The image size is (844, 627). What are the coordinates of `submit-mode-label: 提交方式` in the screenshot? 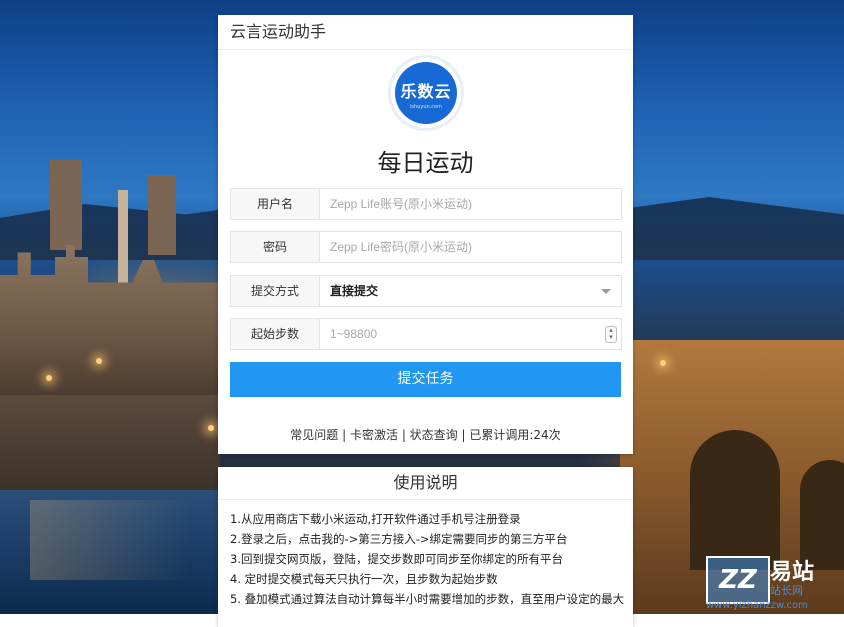 It's located at (275, 291).